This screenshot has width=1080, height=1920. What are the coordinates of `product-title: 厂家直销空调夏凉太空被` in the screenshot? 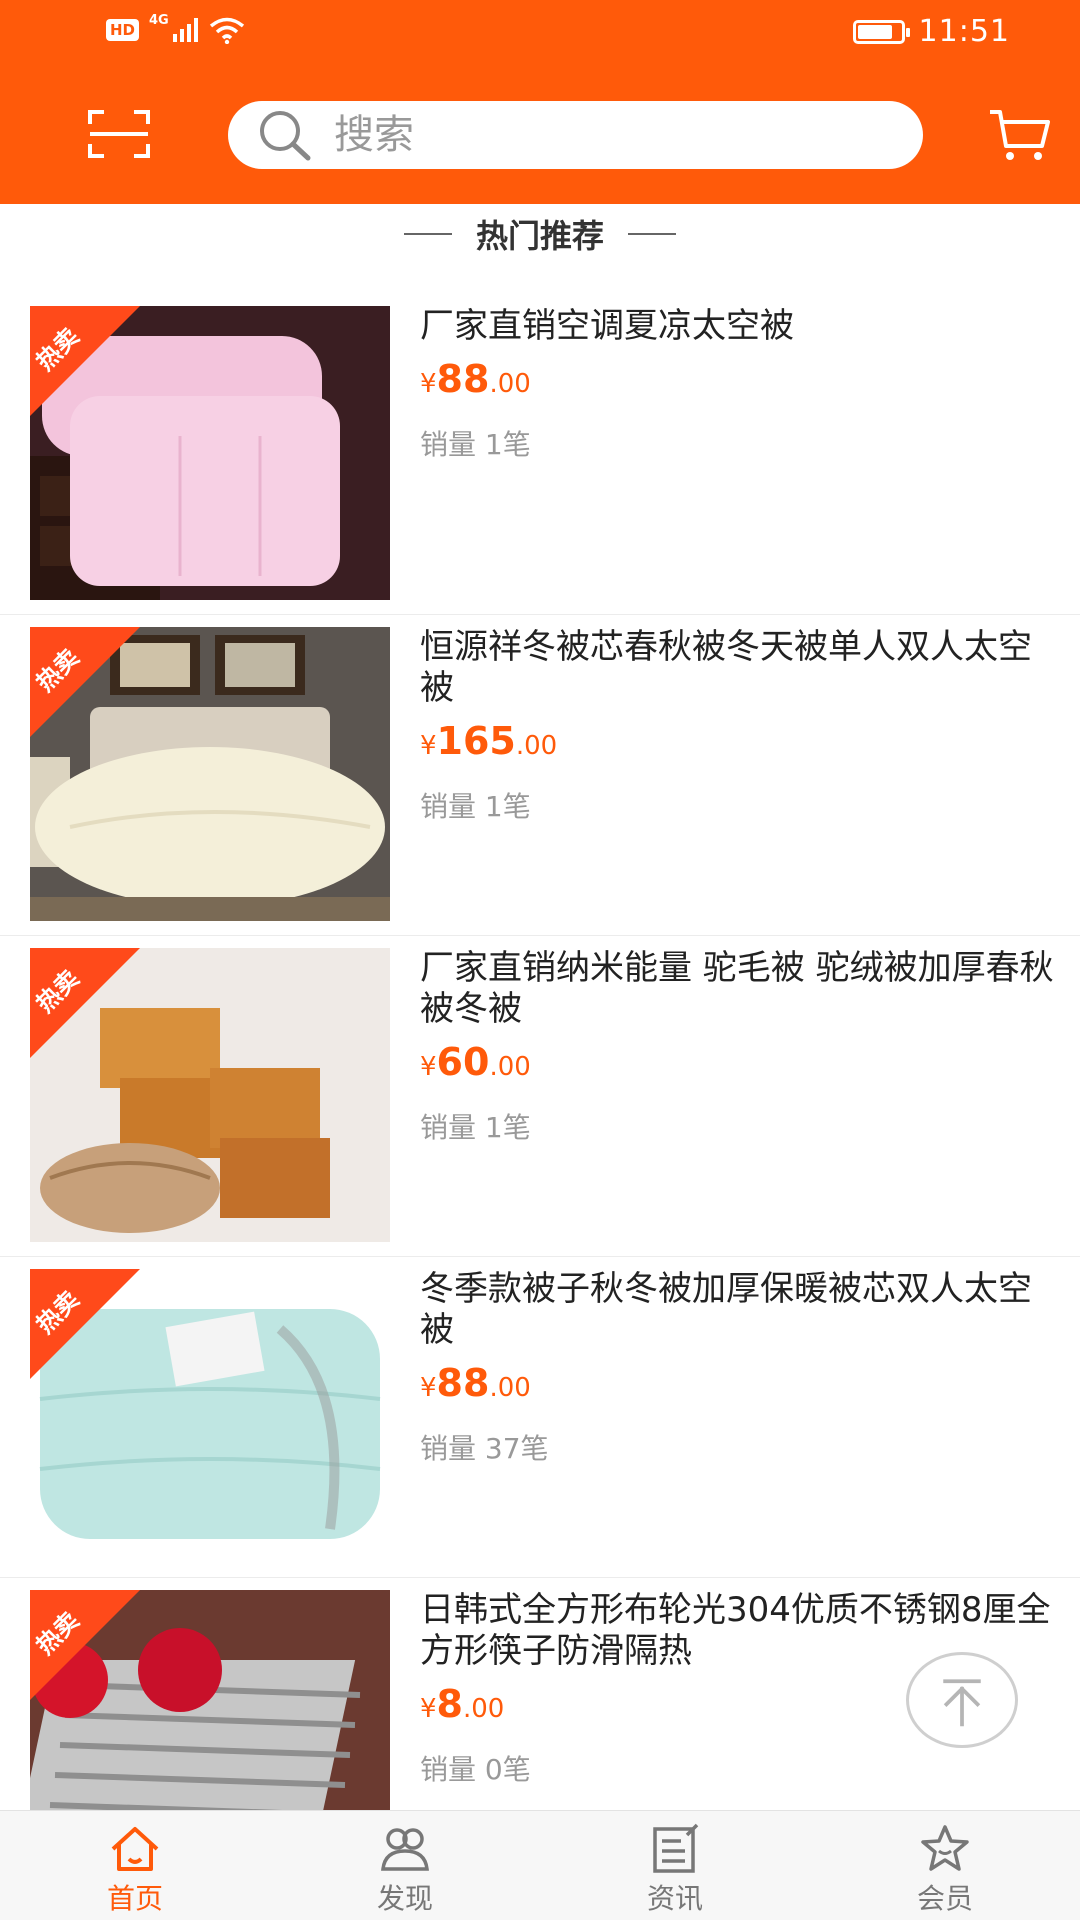 It's located at (740, 326).